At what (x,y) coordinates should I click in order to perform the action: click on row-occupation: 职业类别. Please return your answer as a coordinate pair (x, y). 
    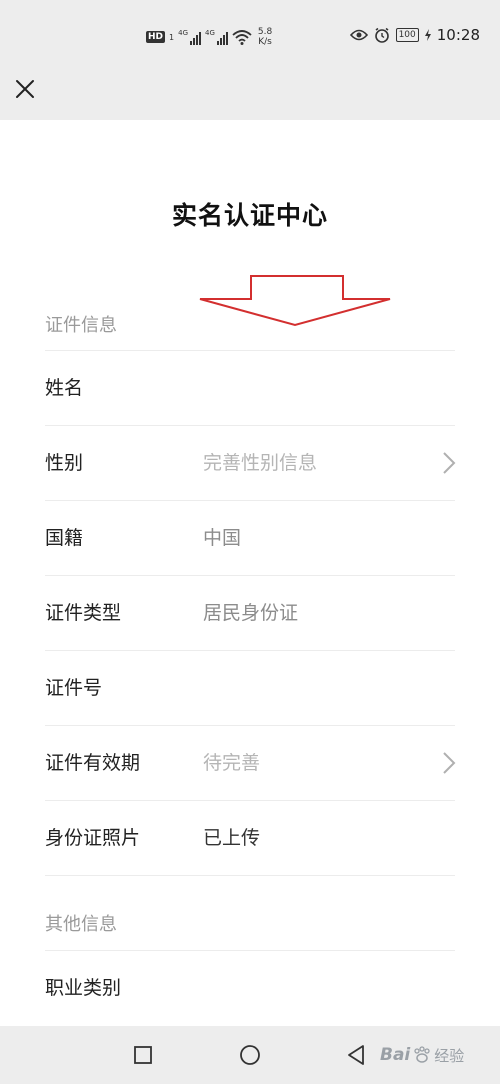
    Looking at the image, I should click on (250, 987).